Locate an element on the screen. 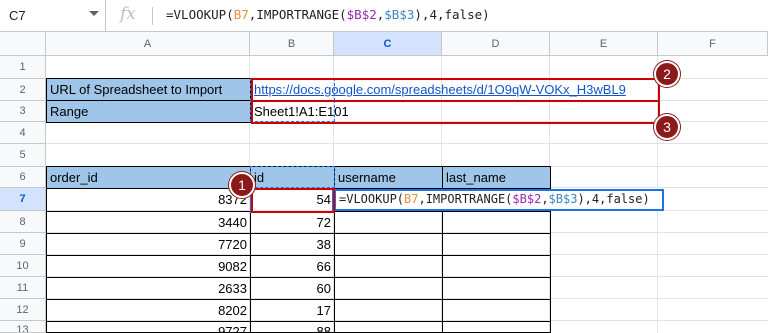 The height and width of the screenshot is (333, 768). row-header-6: 6 is located at coordinates (23, 177).